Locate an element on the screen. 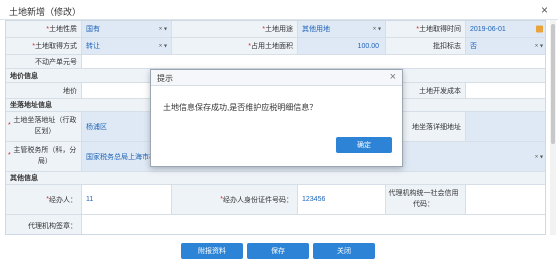 The image size is (558, 277). dialog-message: 土地信息保存成功,是否维护应税明细信息？ is located at coordinates (240, 107).